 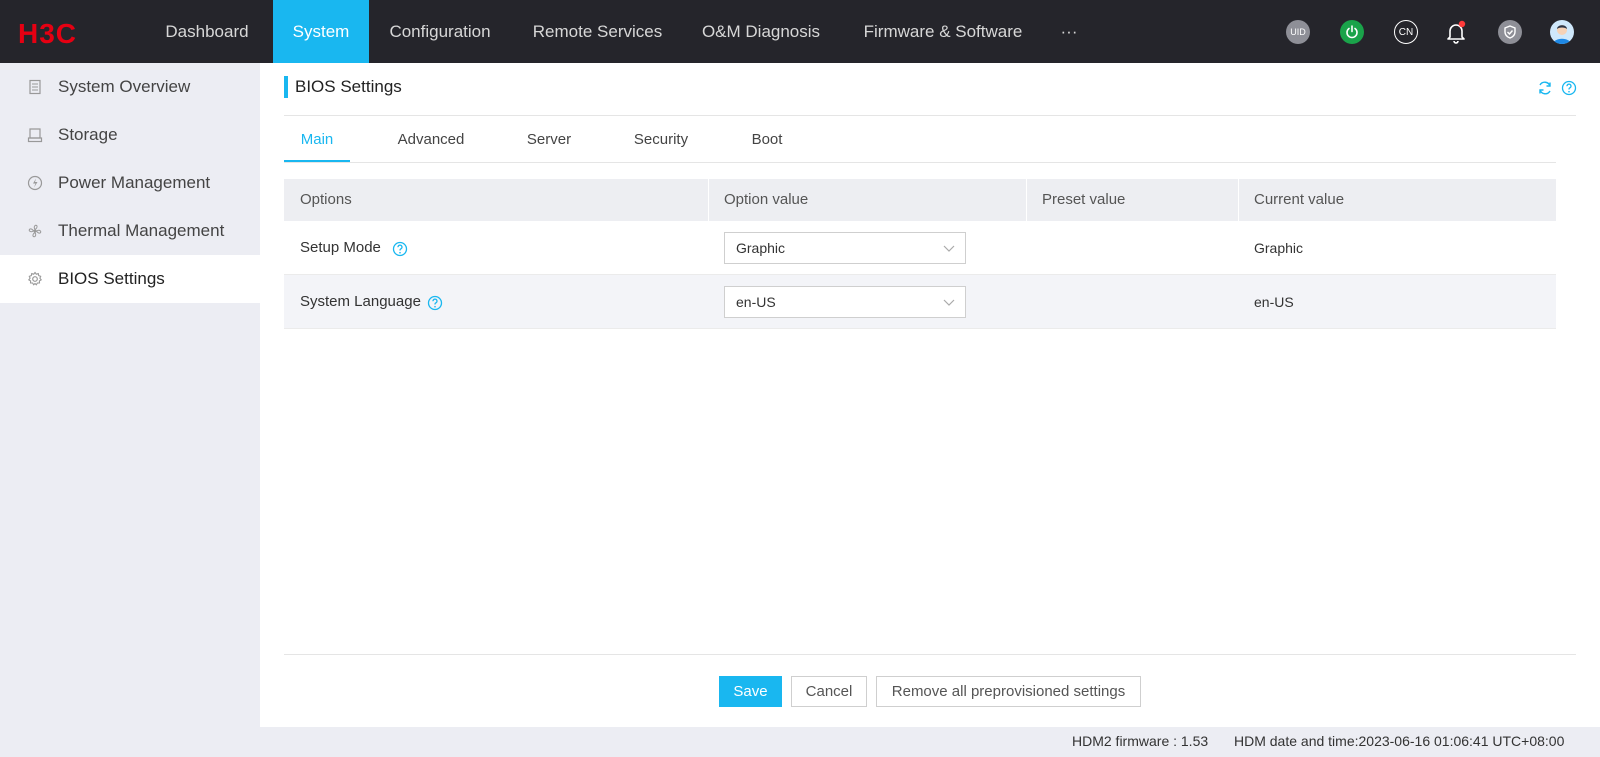 What do you see at coordinates (767, 145) in the screenshot?
I see `tab-boot: Boot` at bounding box center [767, 145].